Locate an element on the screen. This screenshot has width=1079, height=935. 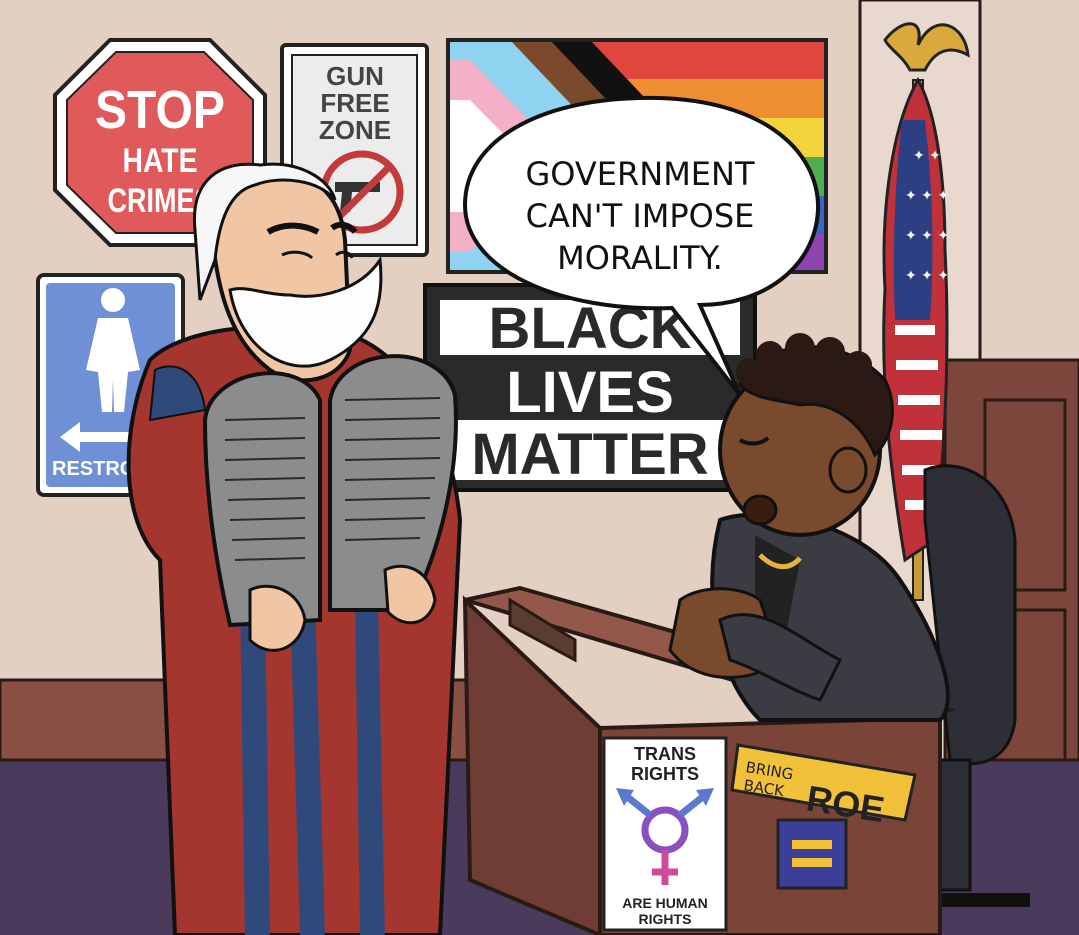
gun-sign-line1: GUN is located at coordinates (355, 76).